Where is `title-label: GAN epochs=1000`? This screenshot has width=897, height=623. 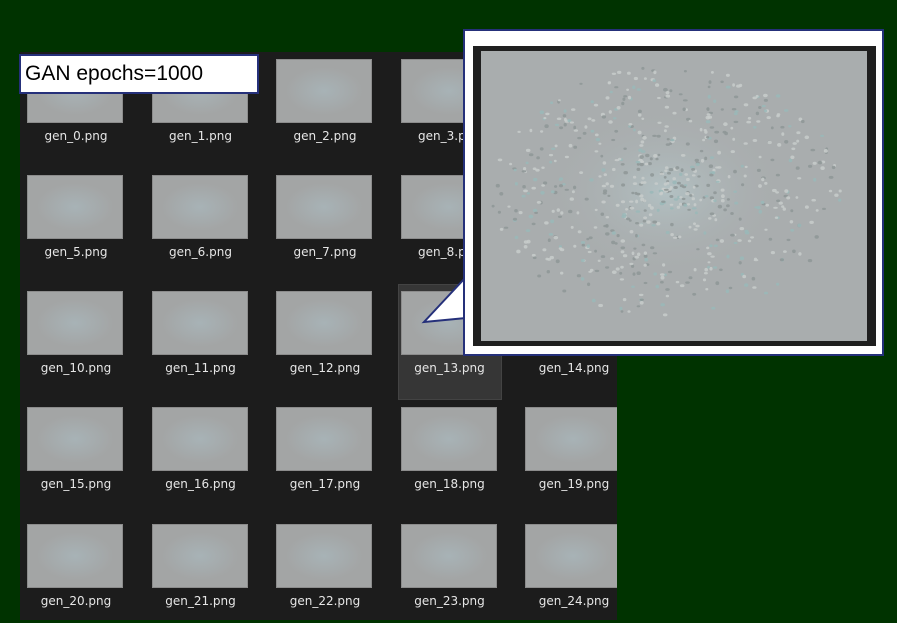 title-label: GAN epochs=1000 is located at coordinates (139, 74).